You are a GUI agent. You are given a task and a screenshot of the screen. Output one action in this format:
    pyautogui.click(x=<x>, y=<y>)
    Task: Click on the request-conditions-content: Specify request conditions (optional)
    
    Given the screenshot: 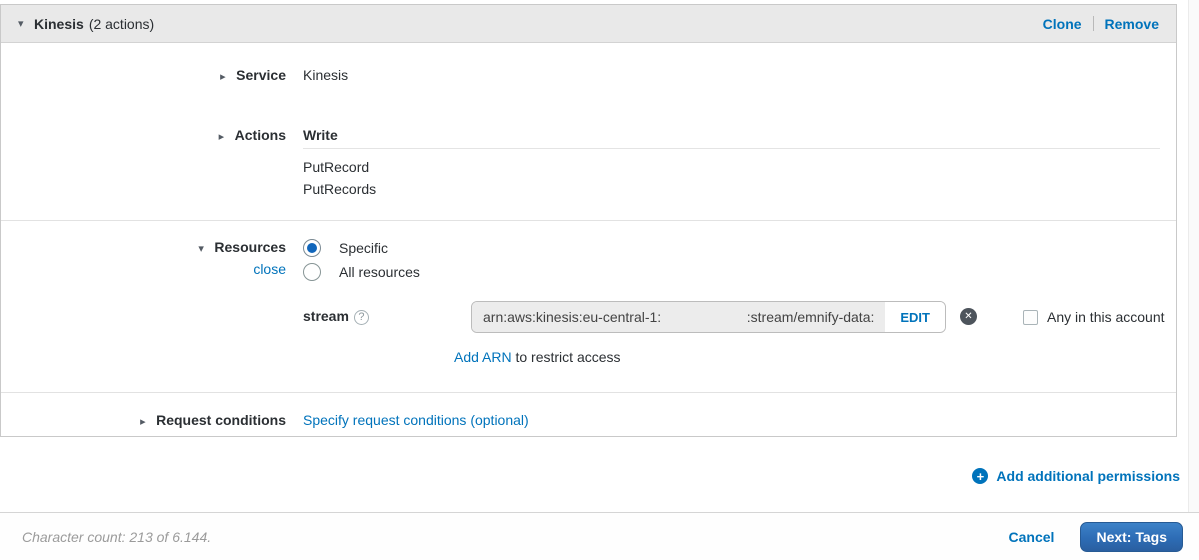 What is the action you would take?
    pyautogui.click(x=731, y=420)
    